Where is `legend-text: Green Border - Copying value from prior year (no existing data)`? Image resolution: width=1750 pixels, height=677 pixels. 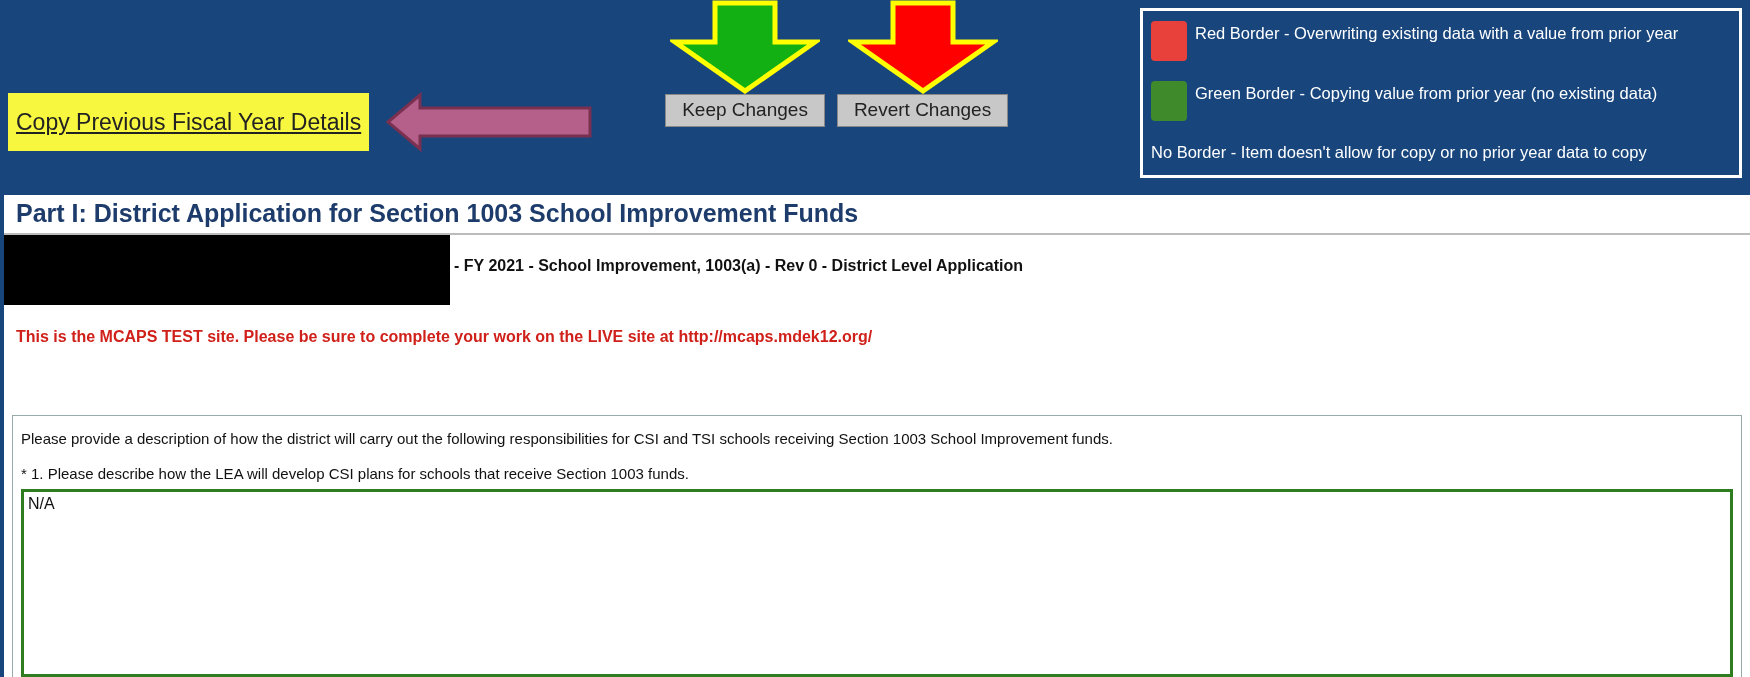 legend-text: Green Border - Copying value from prior year (no existing data) is located at coordinates (1426, 93).